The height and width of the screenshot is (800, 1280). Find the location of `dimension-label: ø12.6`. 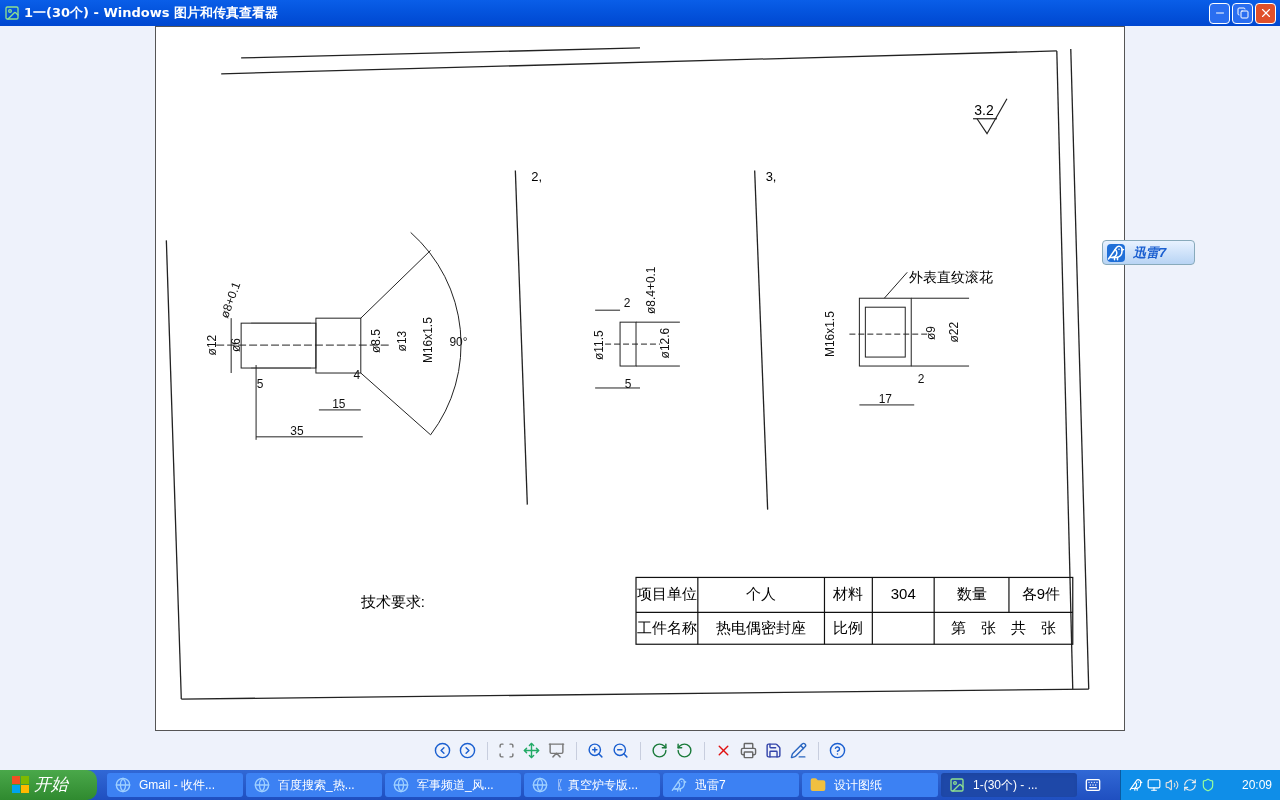

dimension-label: ø12.6 is located at coordinates (665, 343).